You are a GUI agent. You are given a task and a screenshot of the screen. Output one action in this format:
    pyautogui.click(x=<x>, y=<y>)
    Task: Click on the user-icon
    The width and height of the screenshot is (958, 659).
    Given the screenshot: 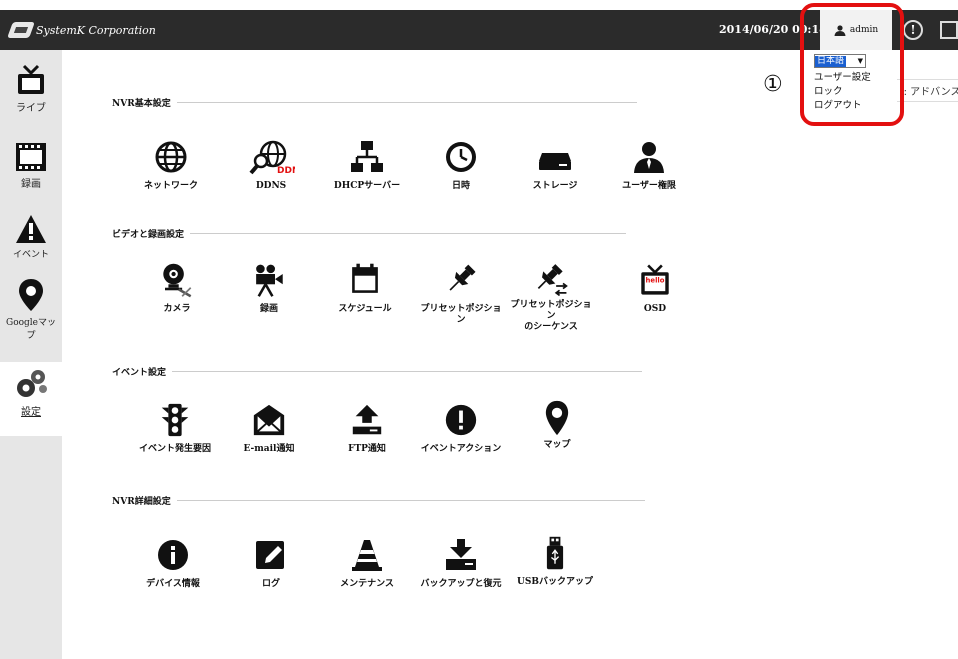 What is the action you would take?
    pyautogui.click(x=649, y=157)
    